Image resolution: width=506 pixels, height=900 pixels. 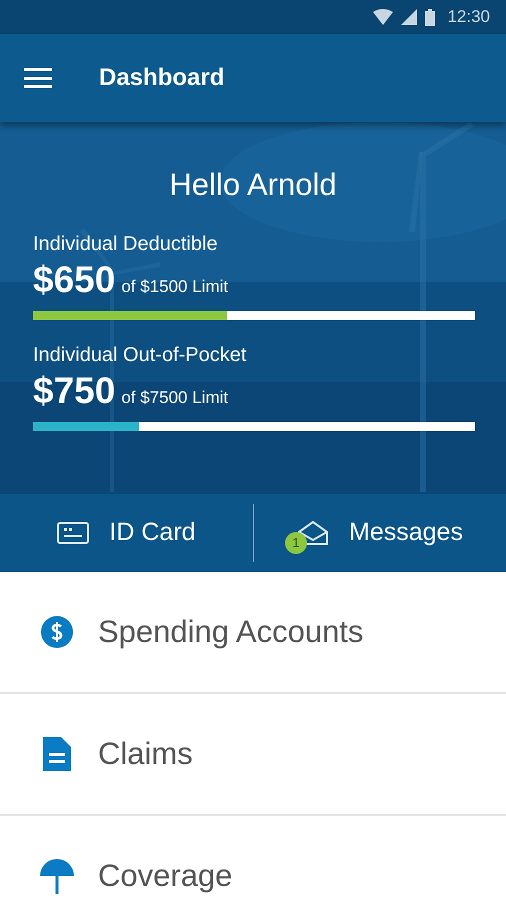 I want to click on action-button: ID Card, so click(x=126, y=533).